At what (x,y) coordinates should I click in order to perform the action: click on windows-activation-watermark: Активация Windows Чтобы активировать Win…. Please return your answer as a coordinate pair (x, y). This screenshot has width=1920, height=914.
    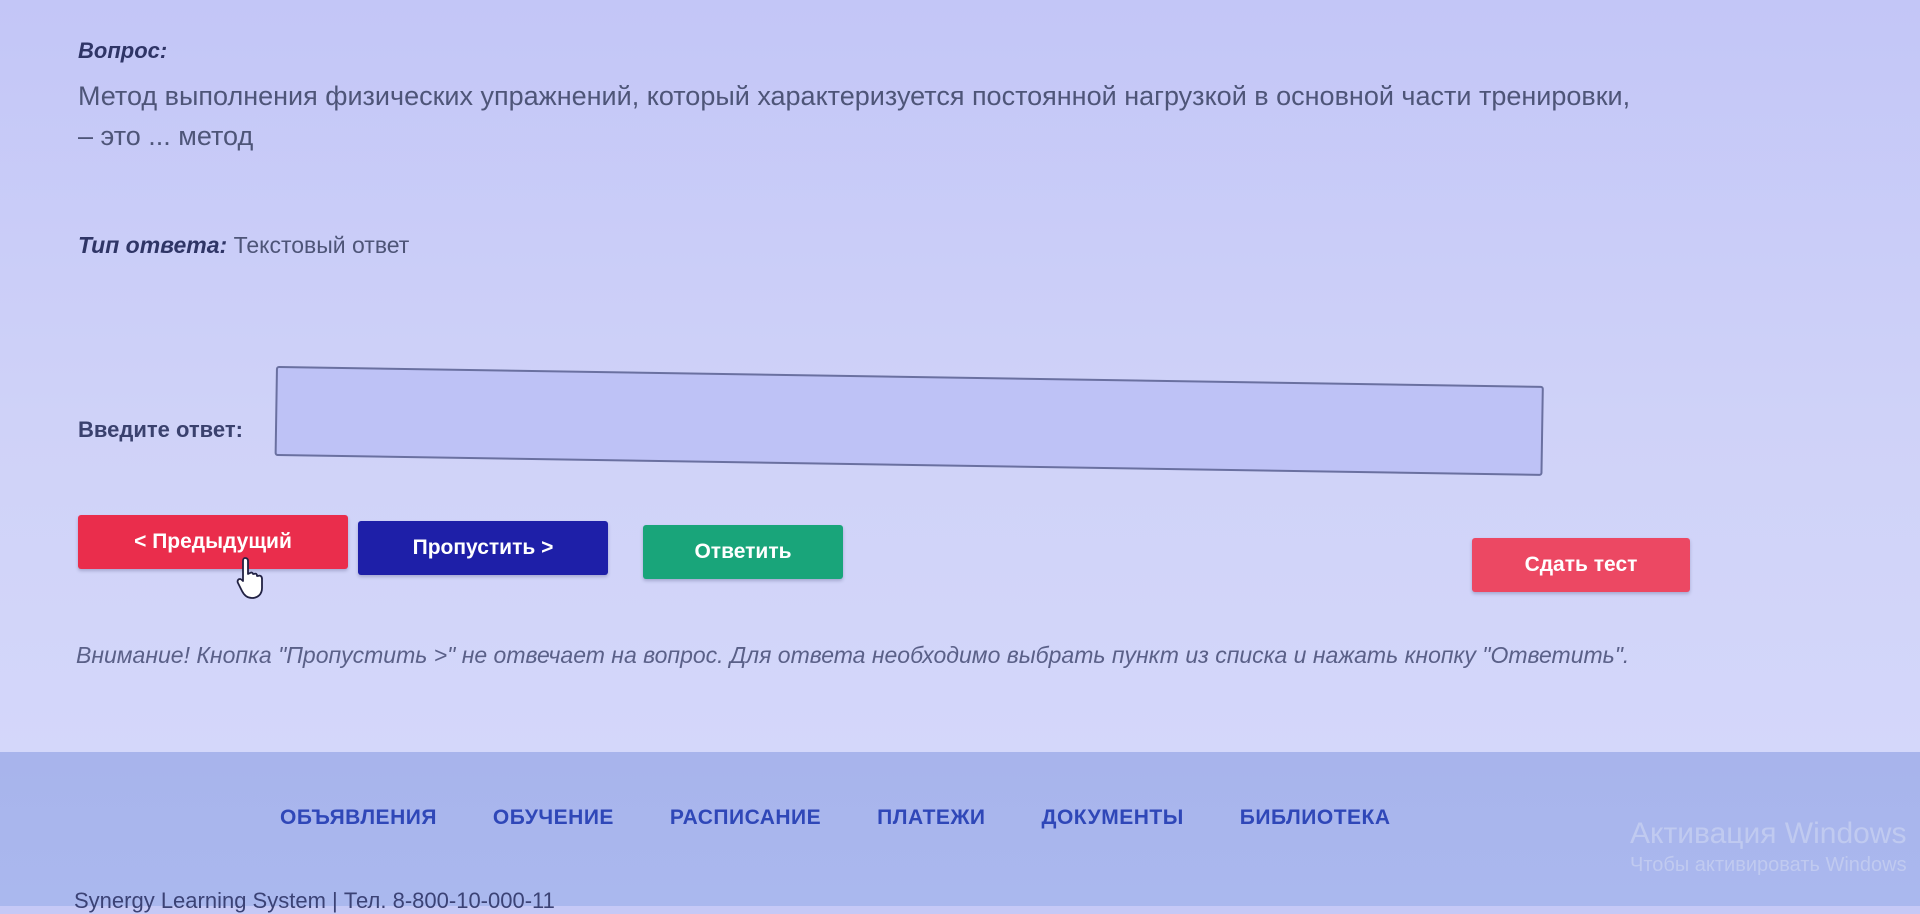
    Looking at the image, I should click on (1775, 847).